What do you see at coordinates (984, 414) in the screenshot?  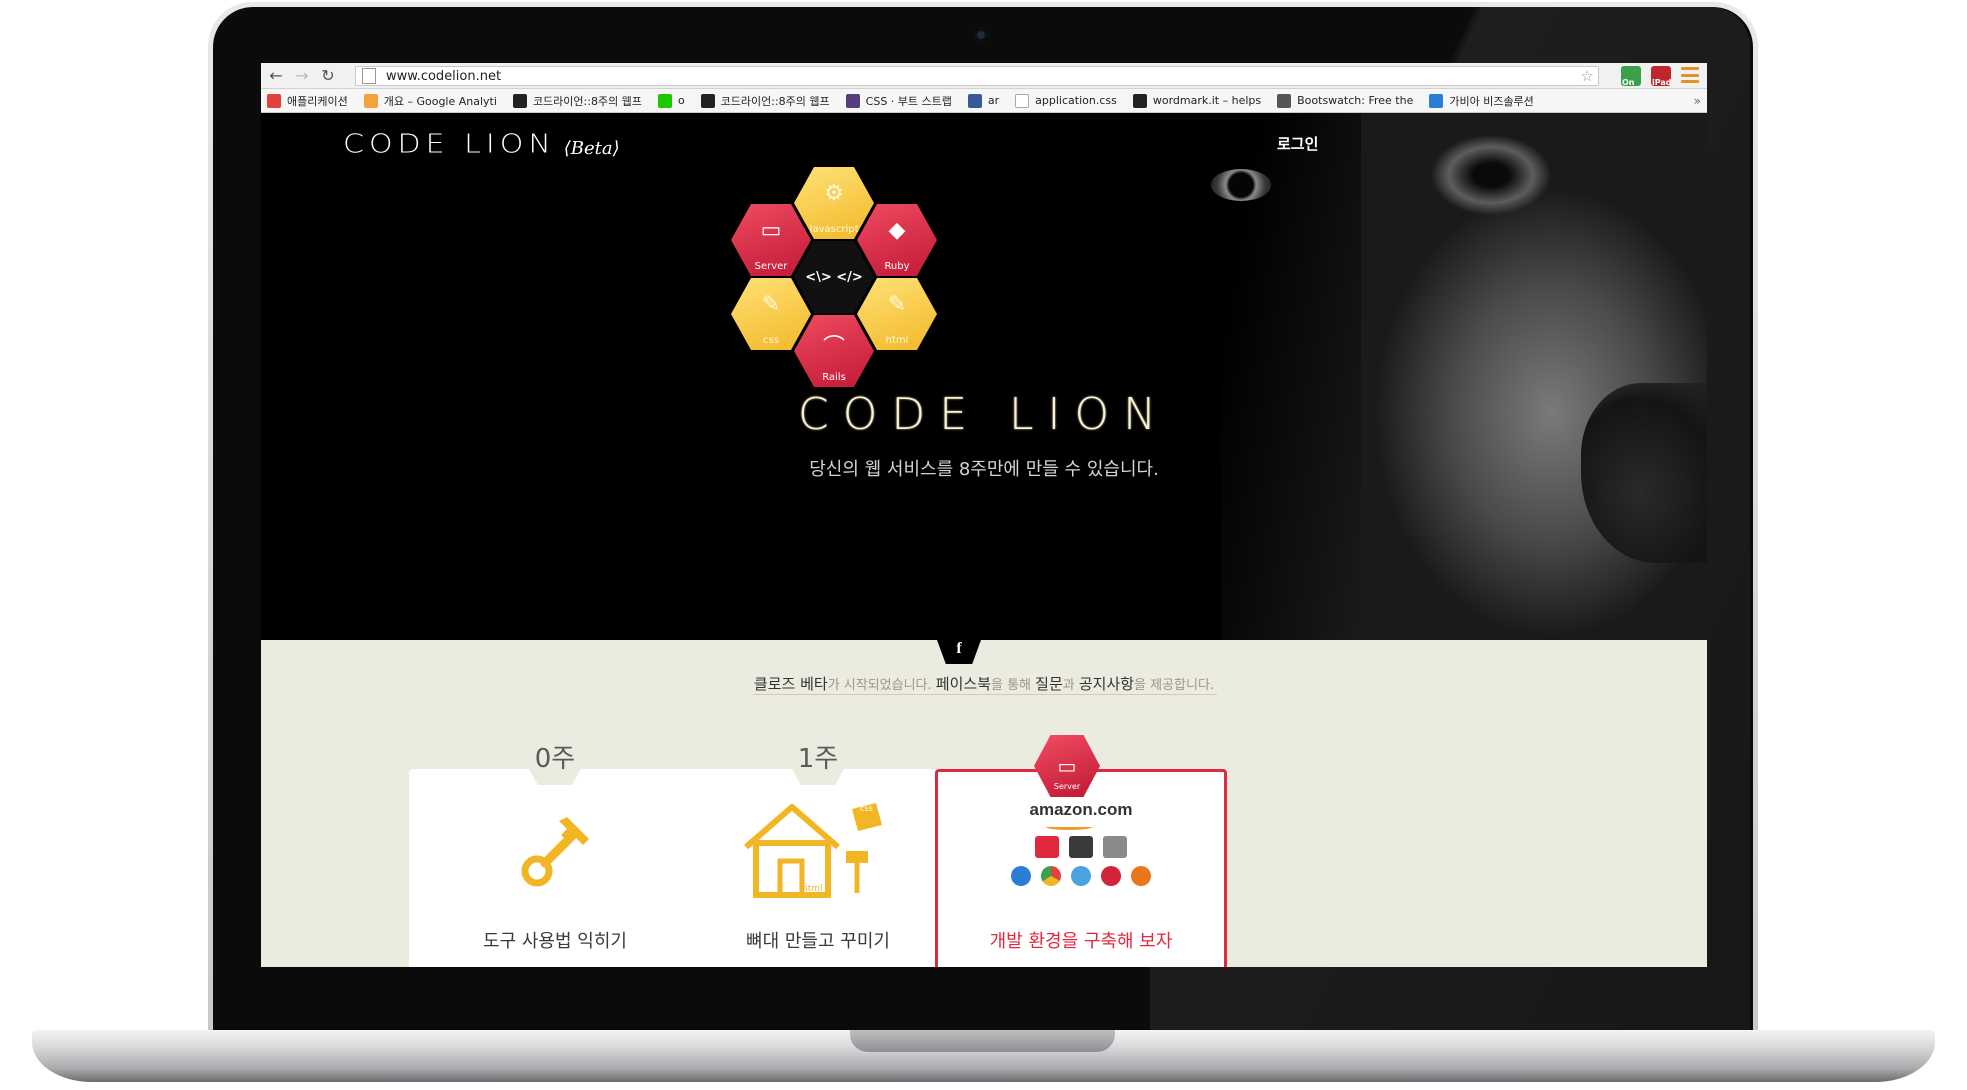 I see `hero-logo: CODE LION` at bounding box center [984, 414].